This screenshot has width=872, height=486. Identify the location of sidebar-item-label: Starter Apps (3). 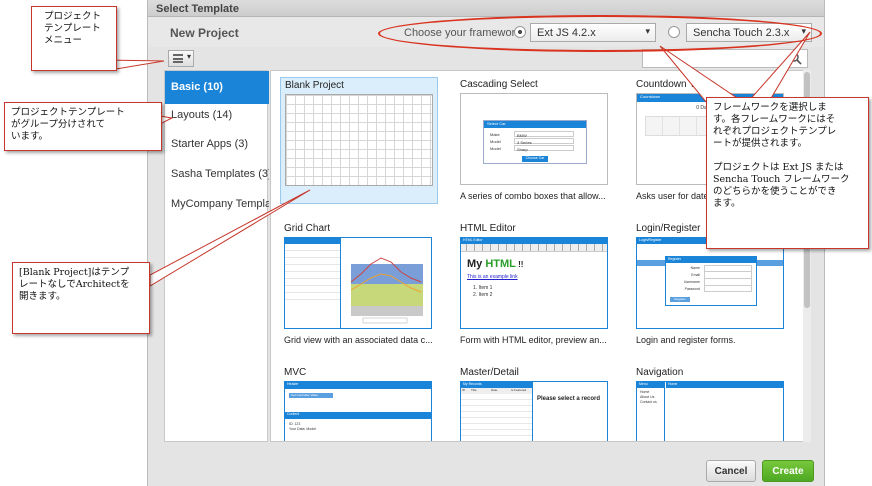
(210, 144).